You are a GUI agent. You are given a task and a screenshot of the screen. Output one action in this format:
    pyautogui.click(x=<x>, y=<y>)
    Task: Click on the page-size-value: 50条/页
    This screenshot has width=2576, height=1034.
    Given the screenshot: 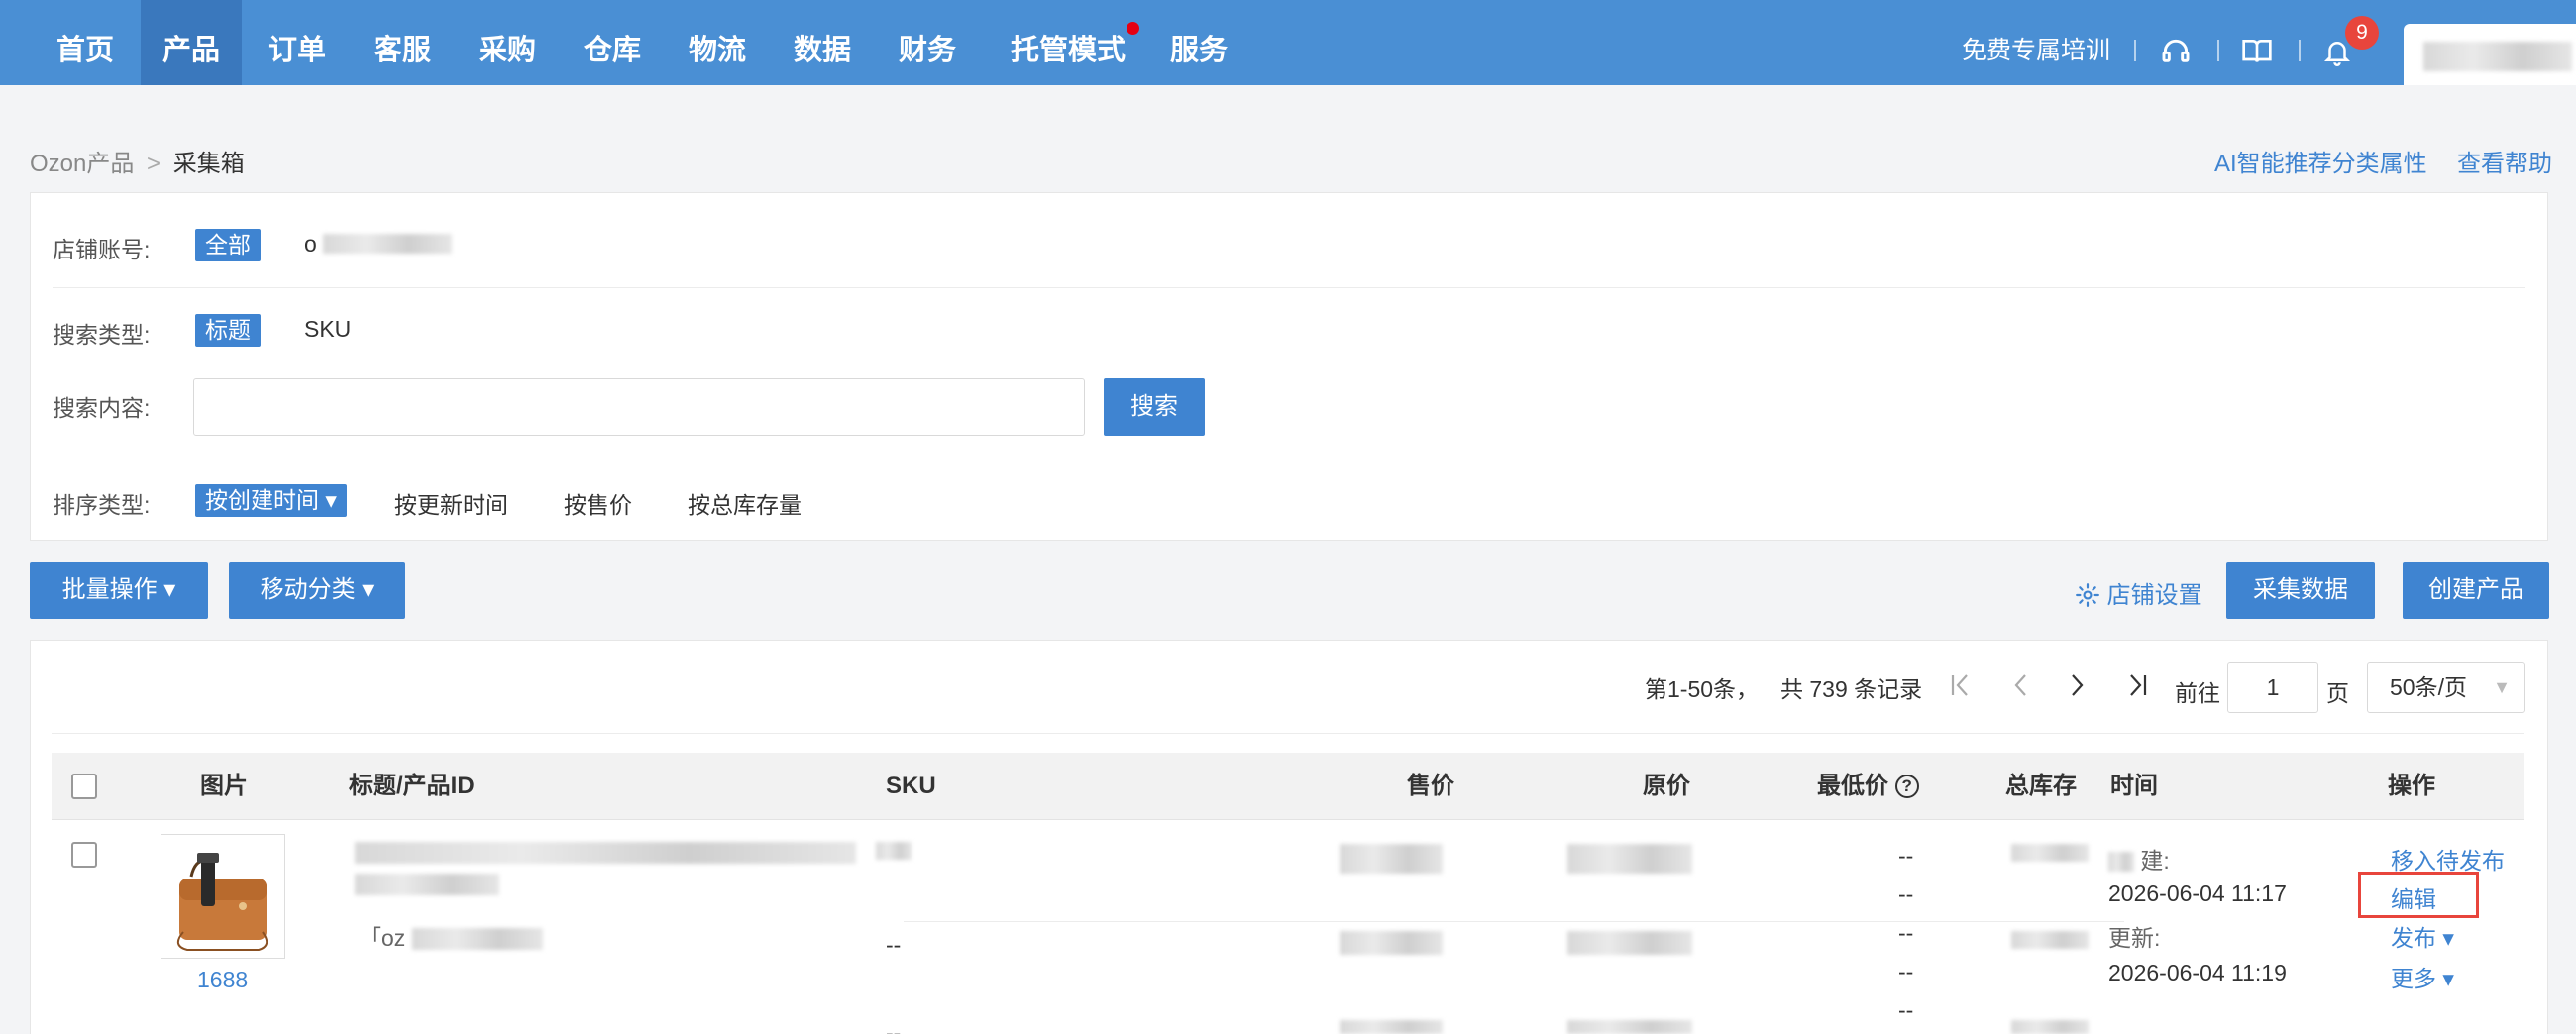 What is the action you would take?
    pyautogui.click(x=2429, y=687)
    